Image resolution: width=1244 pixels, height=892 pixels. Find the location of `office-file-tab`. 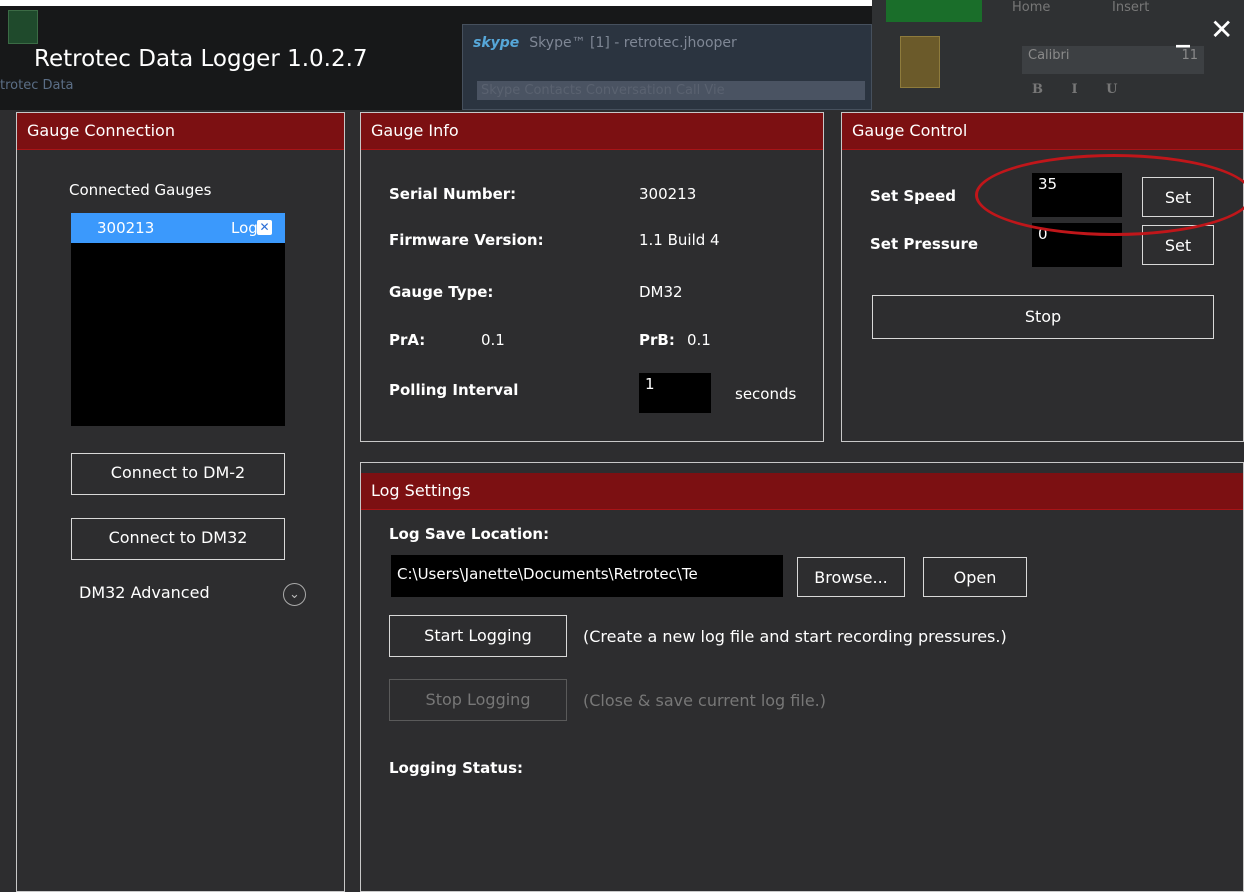

office-file-tab is located at coordinates (934, 11).